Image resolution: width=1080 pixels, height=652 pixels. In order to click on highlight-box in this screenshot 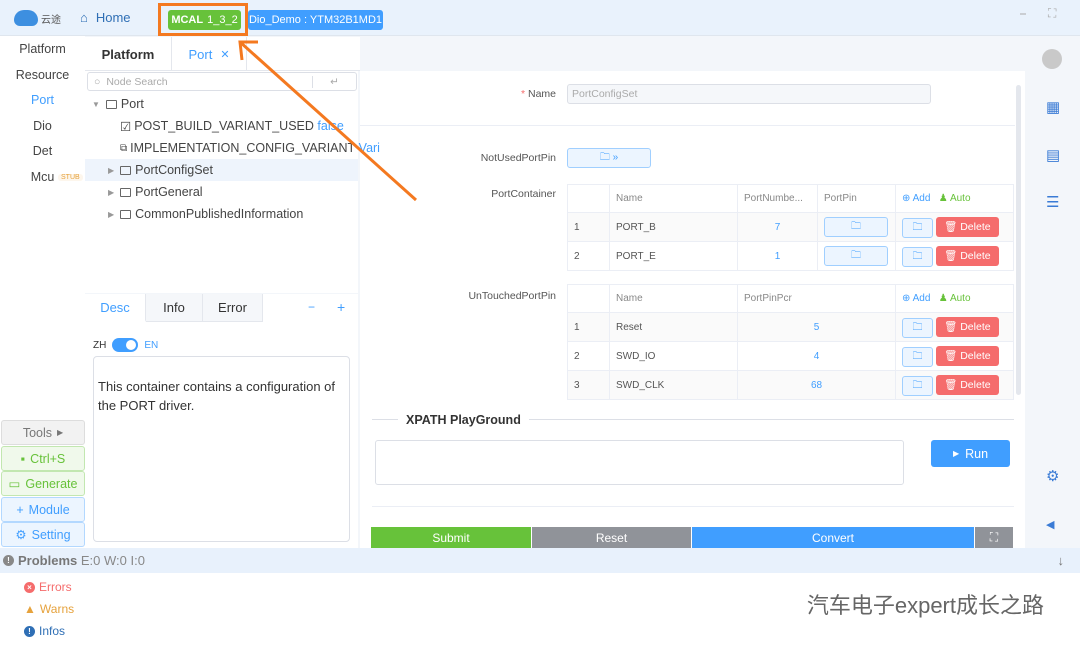, I will do `click(203, 19)`.